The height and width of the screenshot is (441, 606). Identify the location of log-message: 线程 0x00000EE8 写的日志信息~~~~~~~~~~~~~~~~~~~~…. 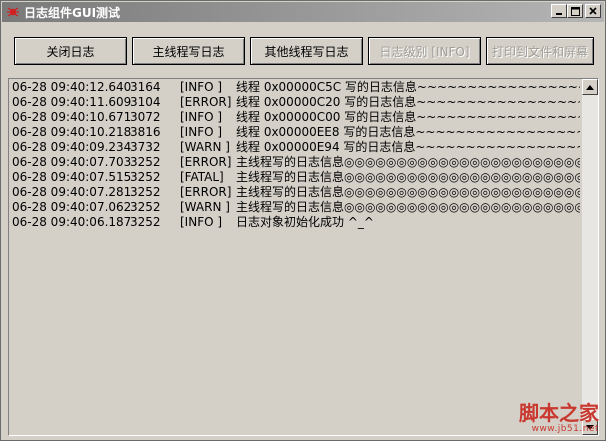
(408, 132).